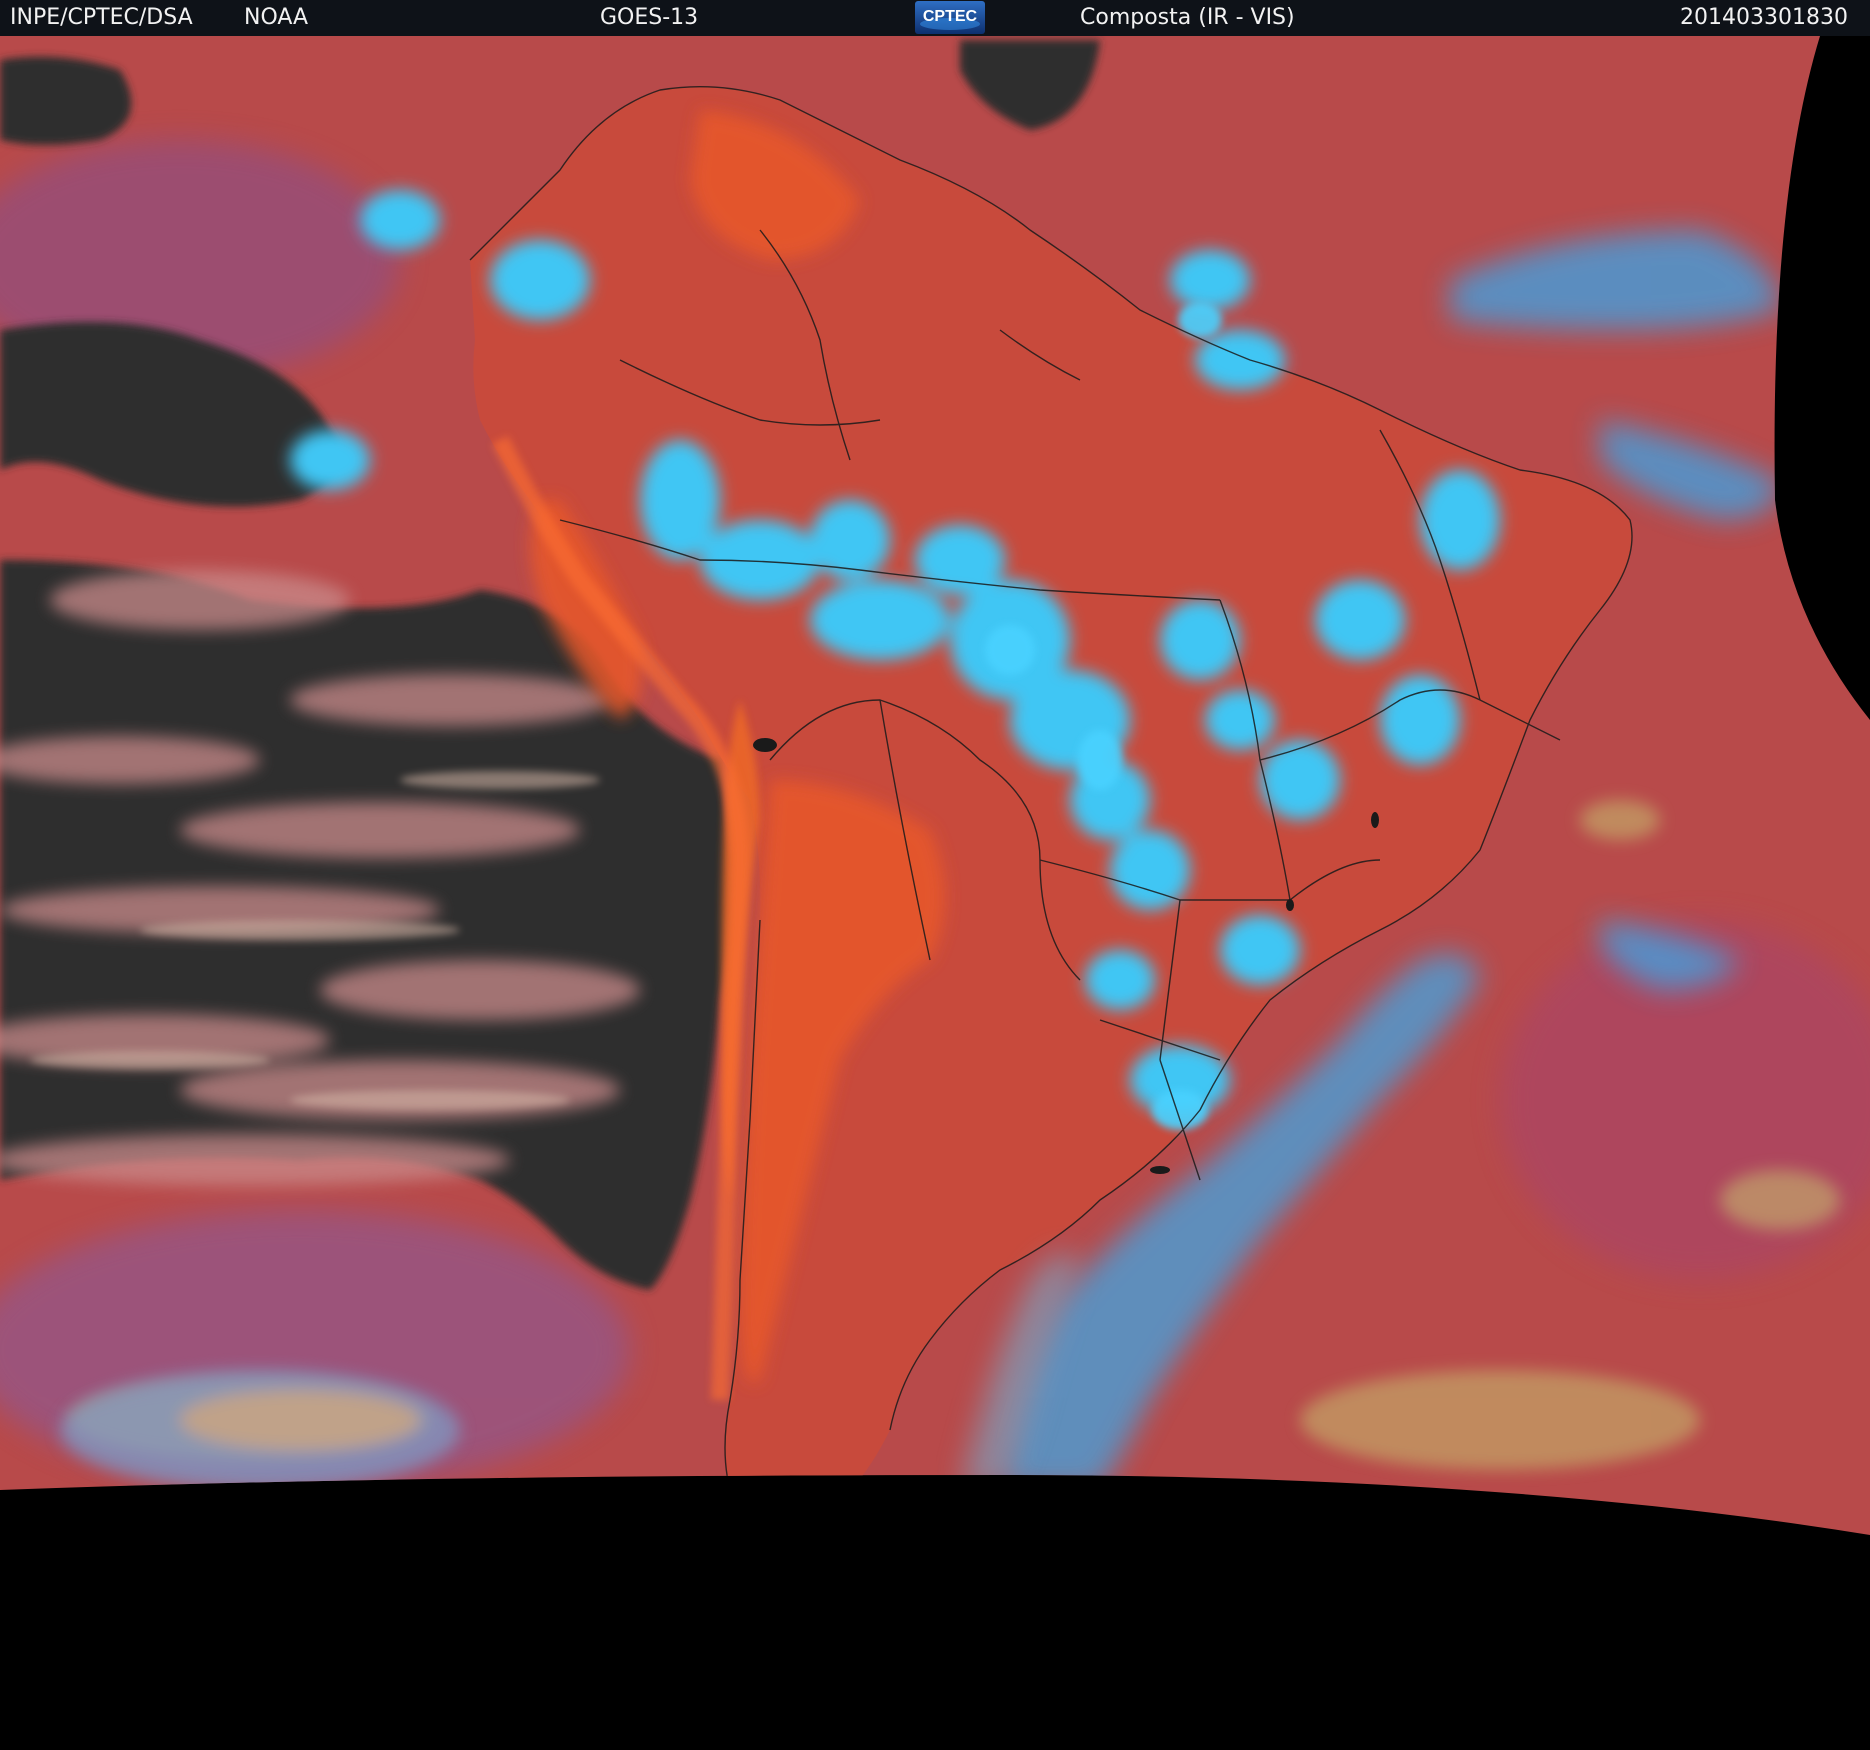 Image resolution: width=1870 pixels, height=1750 pixels. Describe the element at coordinates (1187, 17) in the screenshot. I see `product-label: Composta (IR - VIS)` at that location.